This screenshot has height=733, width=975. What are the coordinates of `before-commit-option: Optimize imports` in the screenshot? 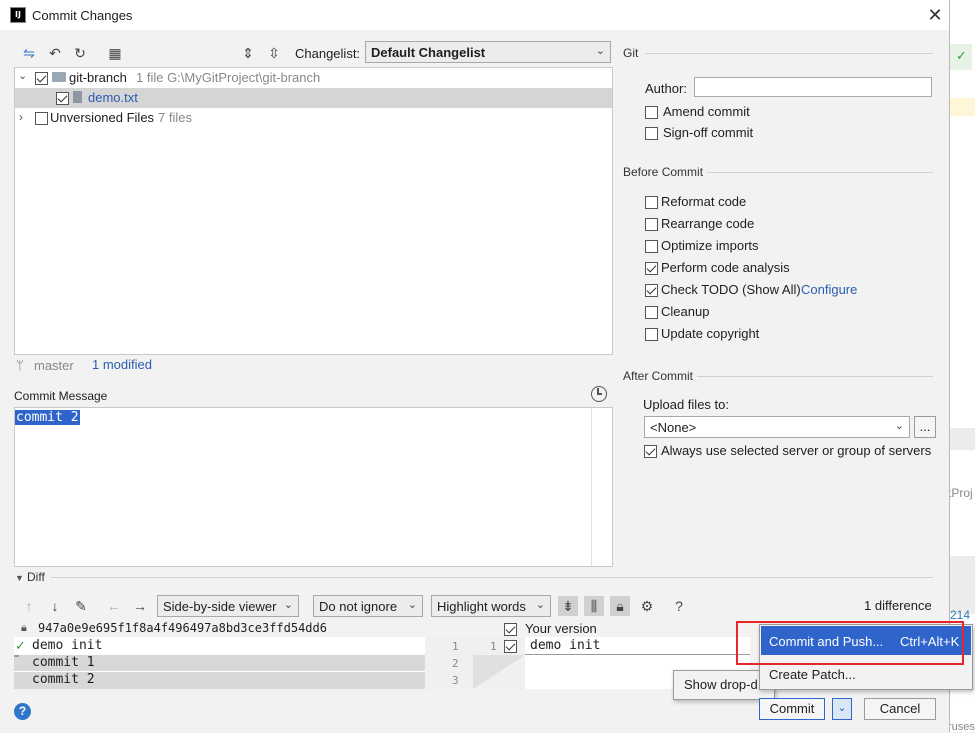 It's located at (790, 247).